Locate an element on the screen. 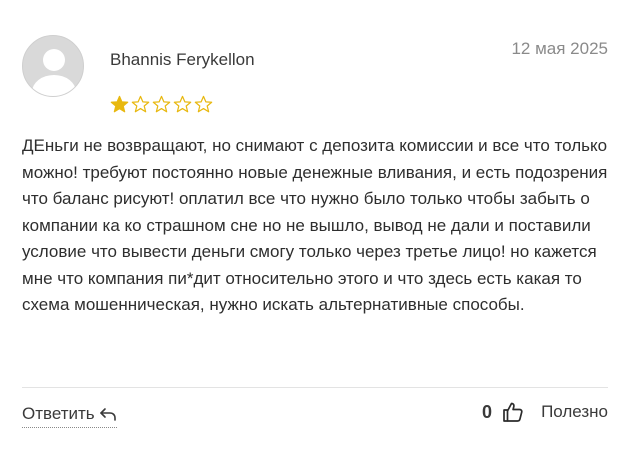 This screenshot has width=628, height=463. helpful-block: 0 Полезно is located at coordinates (545, 412).